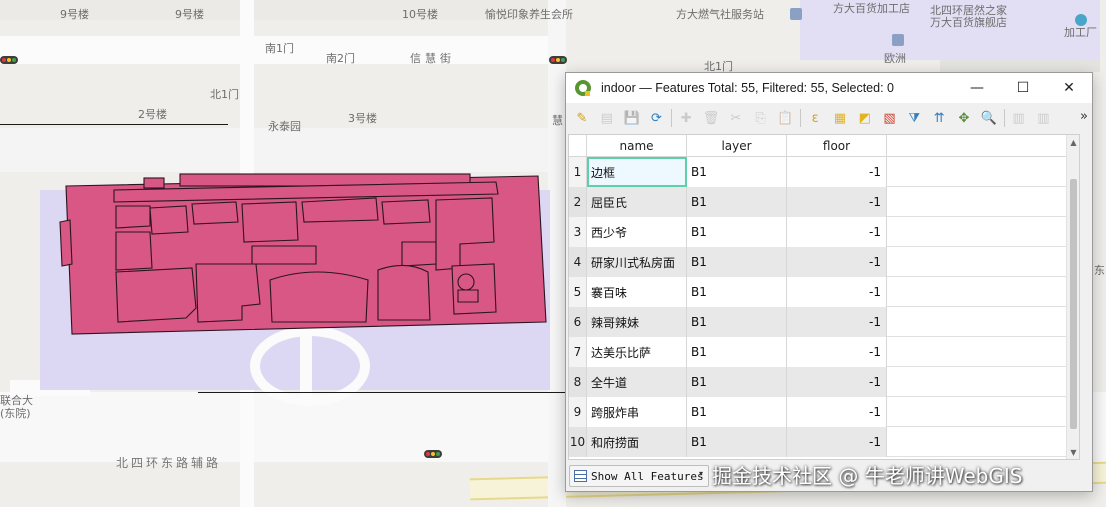 This screenshot has width=1106, height=507. What do you see at coordinates (578, 262) in the screenshot?
I see `row-number: 4` at bounding box center [578, 262].